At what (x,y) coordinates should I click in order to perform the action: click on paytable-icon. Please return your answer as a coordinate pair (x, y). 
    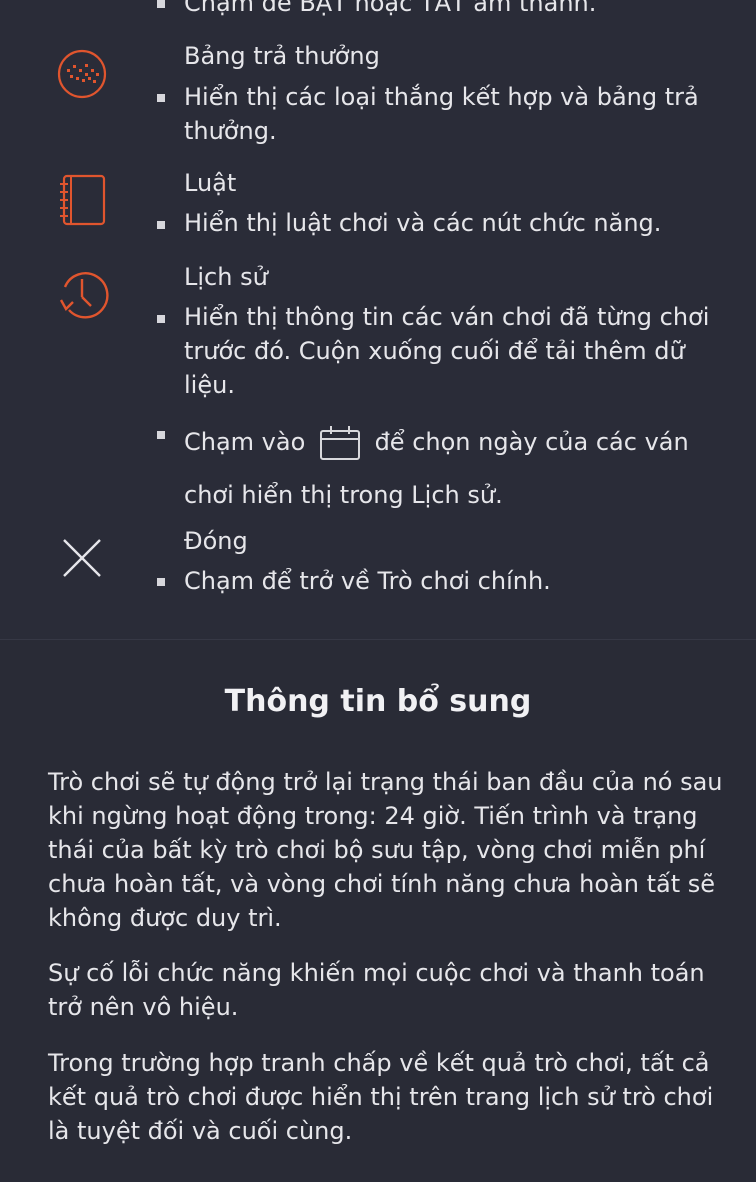
    Looking at the image, I should click on (82, 74).